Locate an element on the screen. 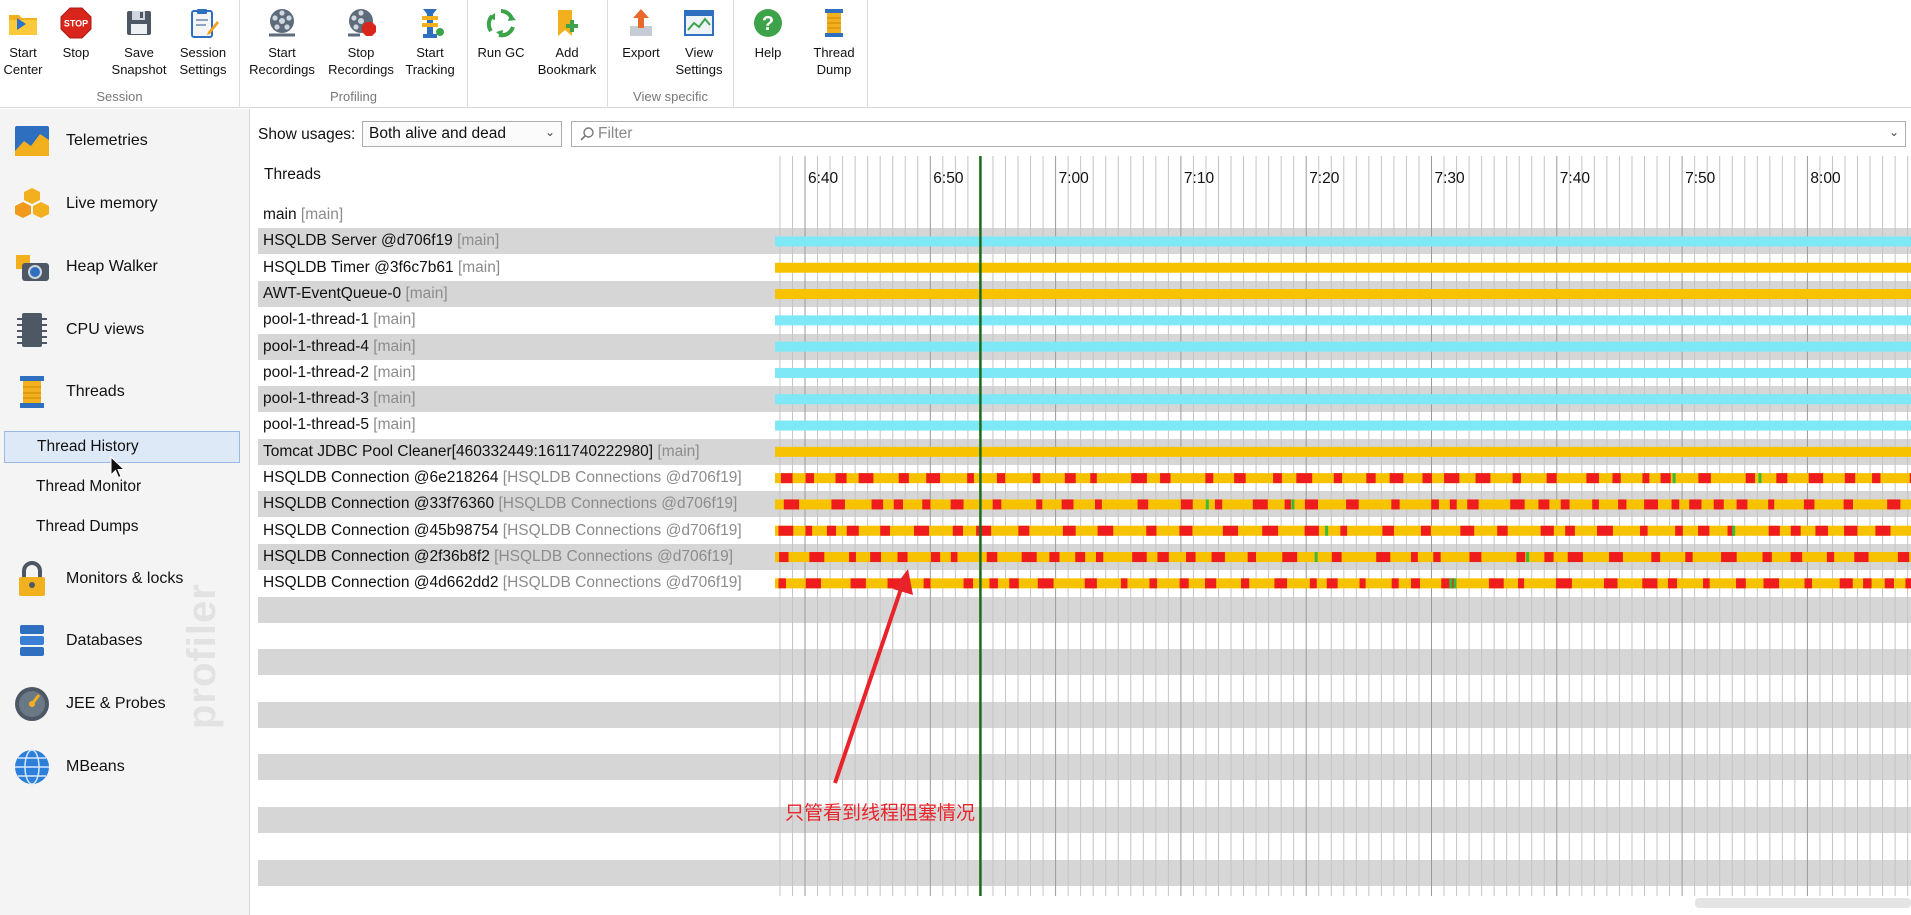 Image resolution: width=1911 pixels, height=915 pixels. sidebar-item-cpu-views: CPU views is located at coordinates (124, 330).